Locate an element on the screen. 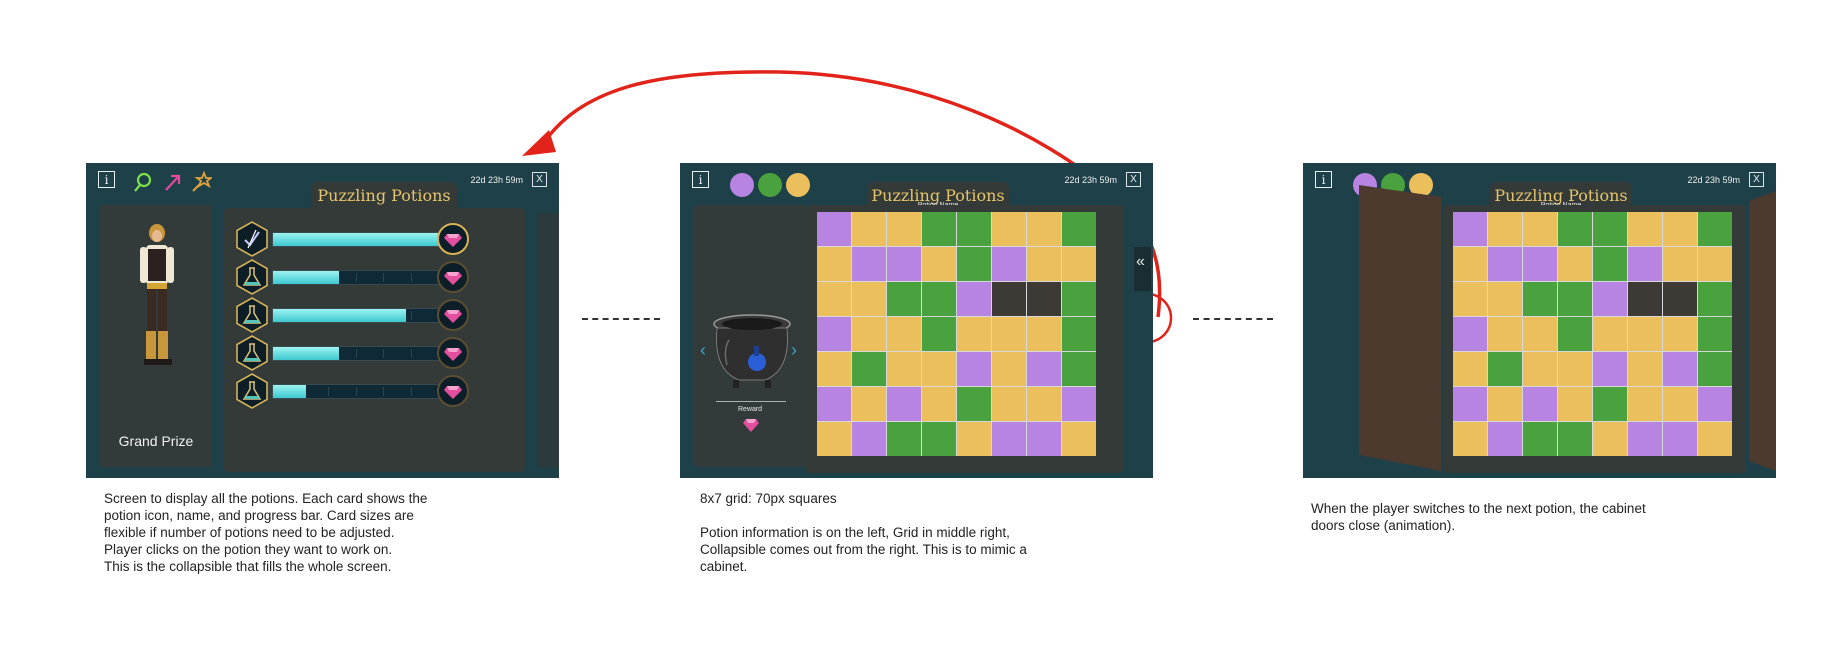 Image resolution: width=1832 pixels, height=664 pixels. yellow-potion-dot is located at coordinates (798, 185).